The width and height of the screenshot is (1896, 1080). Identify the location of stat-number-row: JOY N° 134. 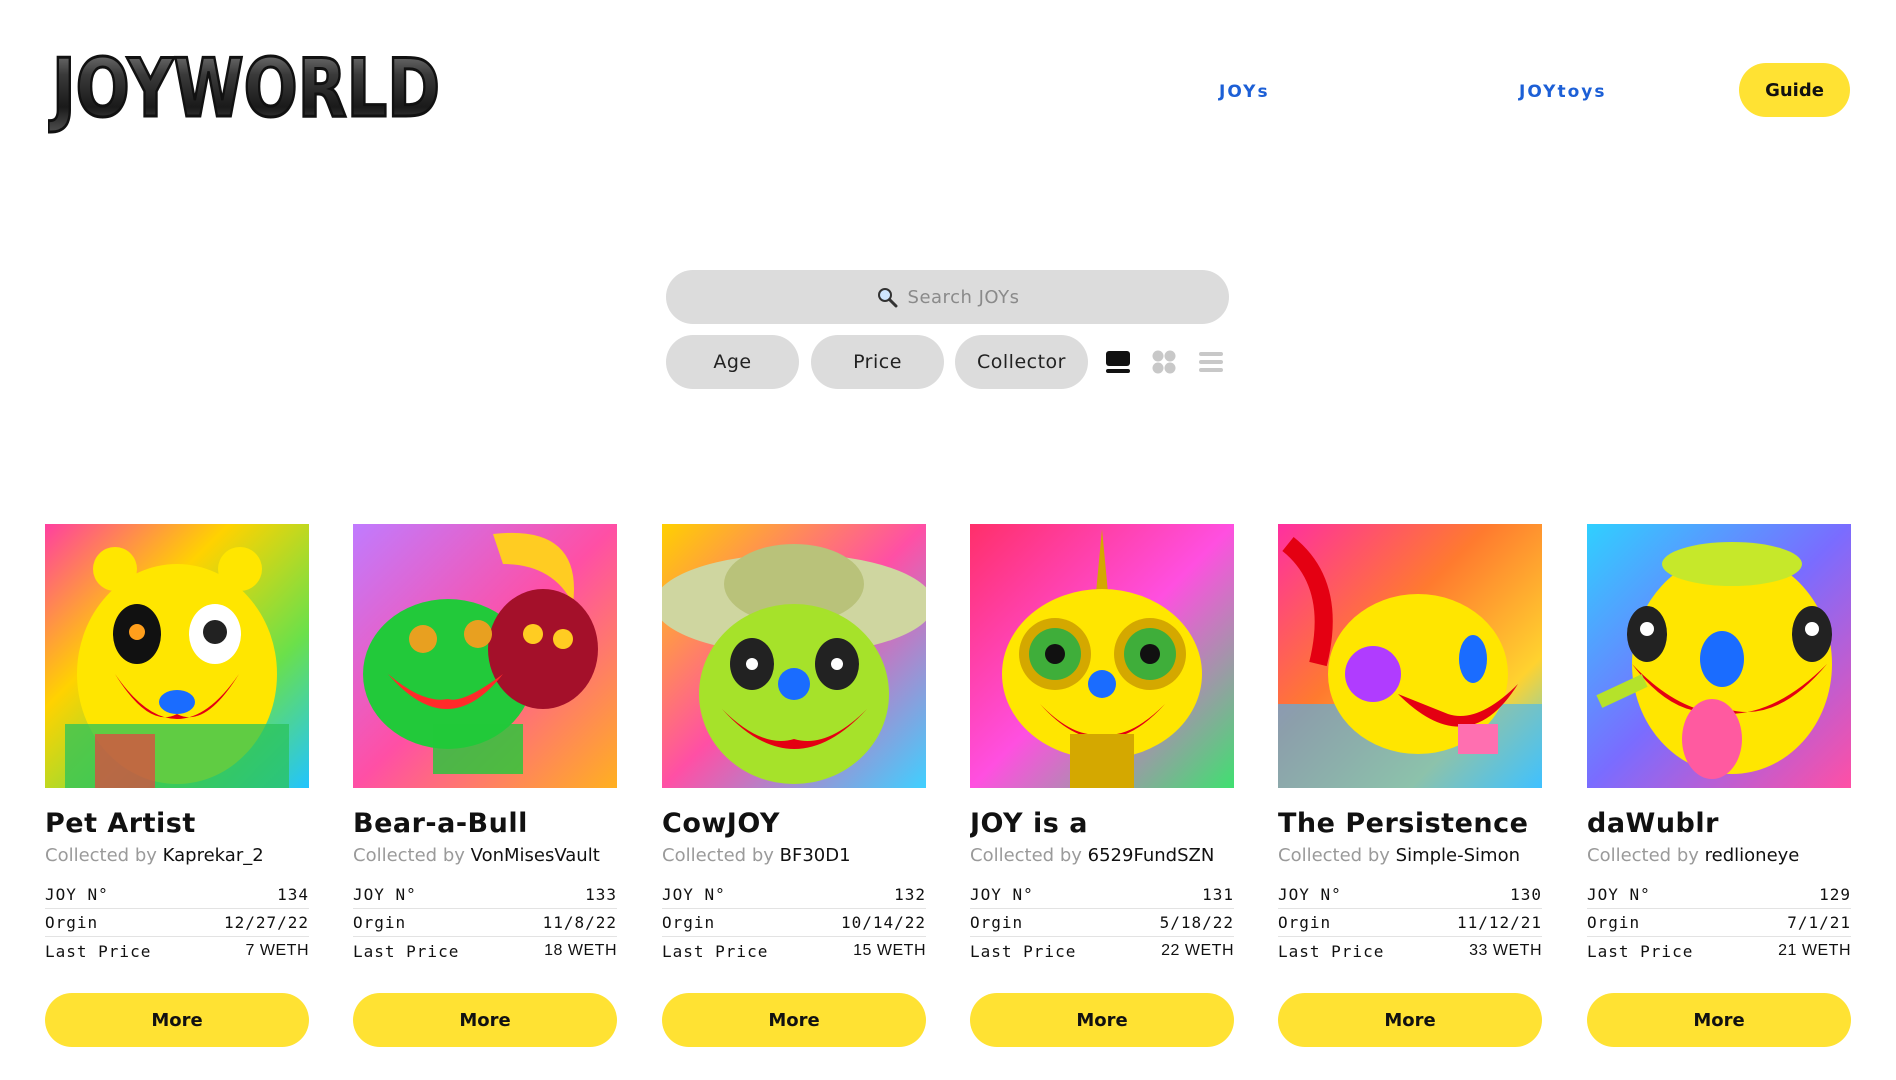
(177, 895).